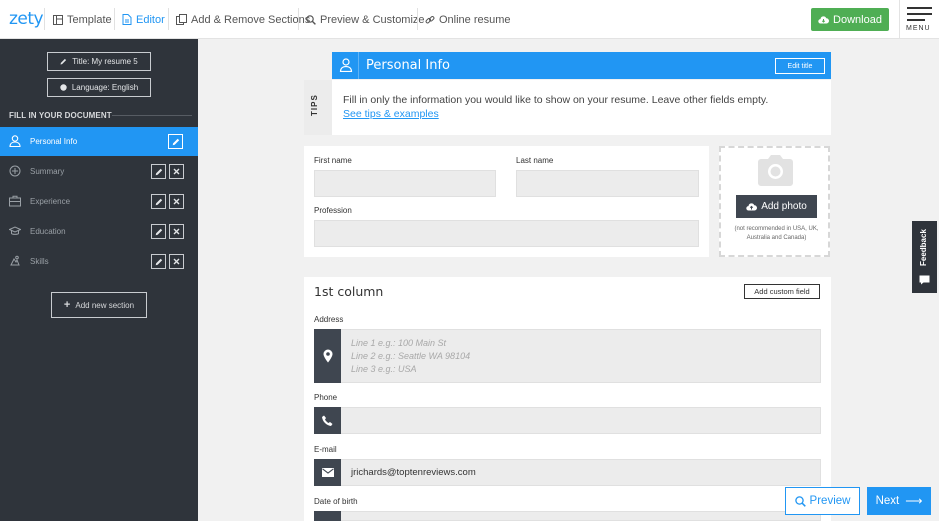  I want to click on sidebar-item-experience: Experience, so click(99, 201).